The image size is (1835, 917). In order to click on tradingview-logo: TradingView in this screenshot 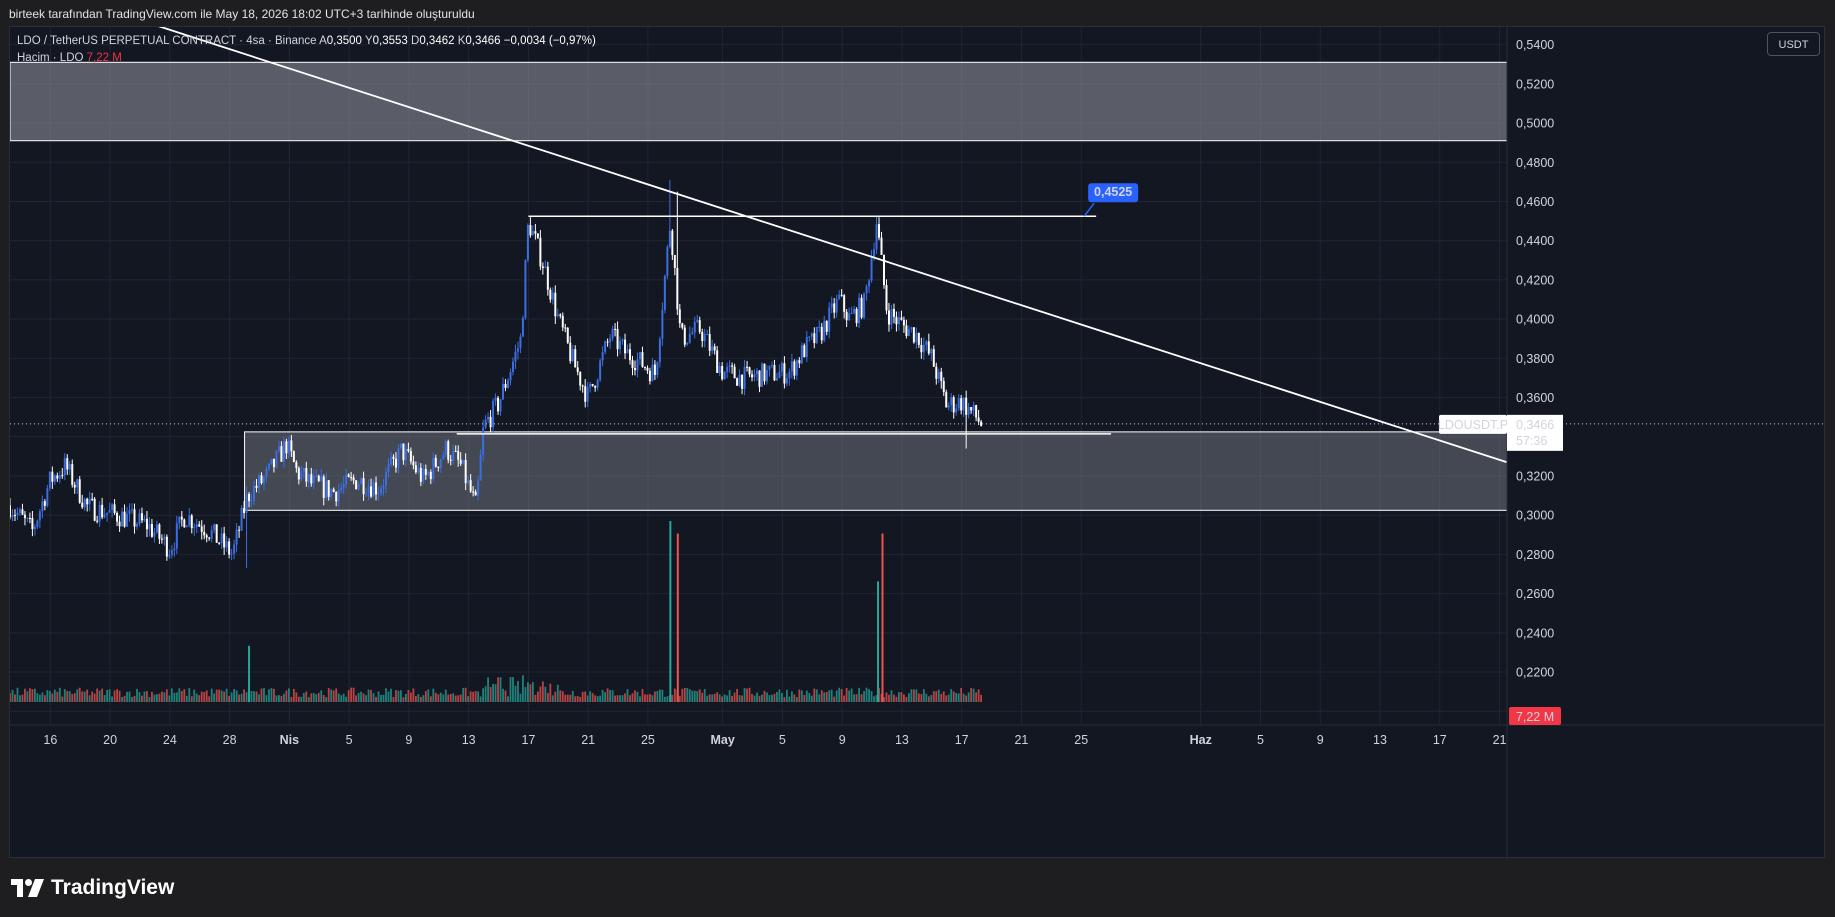, I will do `click(92, 888)`.